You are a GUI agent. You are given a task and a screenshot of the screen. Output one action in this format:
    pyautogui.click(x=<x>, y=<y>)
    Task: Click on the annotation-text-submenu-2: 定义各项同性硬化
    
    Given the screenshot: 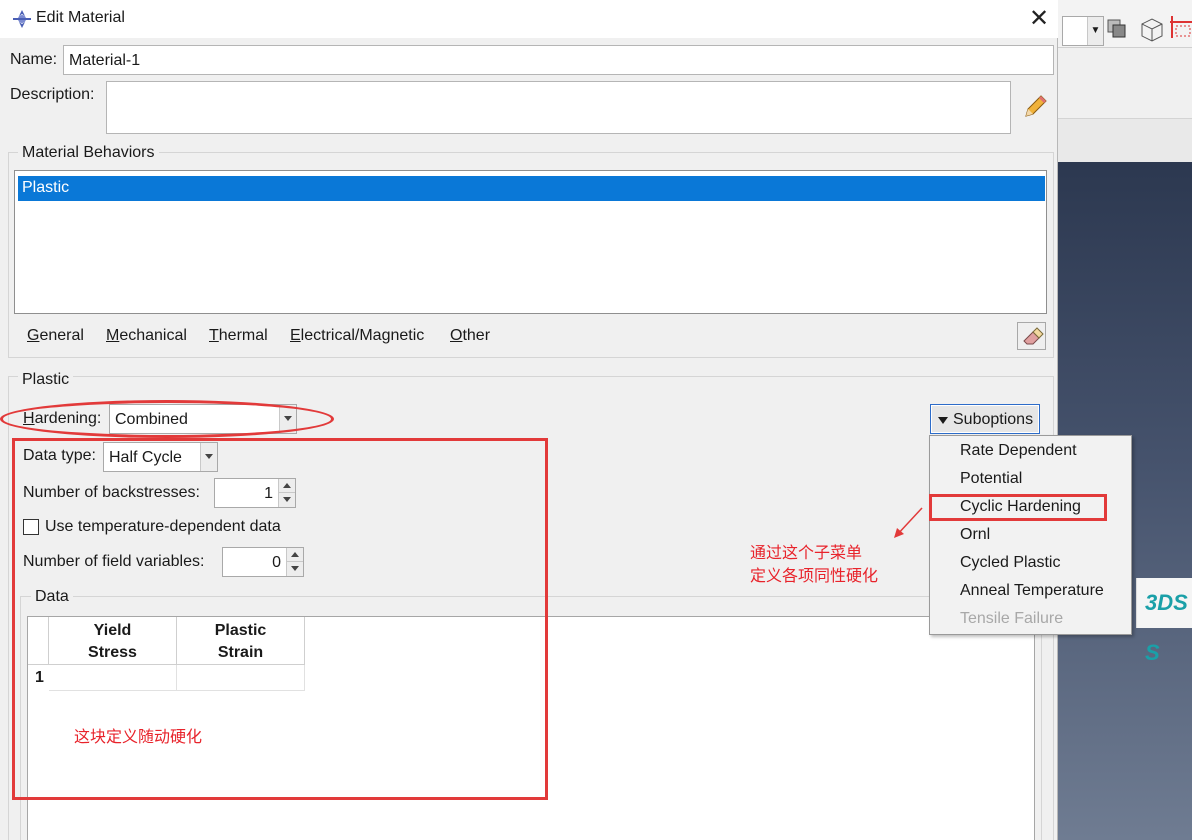 What is the action you would take?
    pyautogui.click(x=814, y=576)
    